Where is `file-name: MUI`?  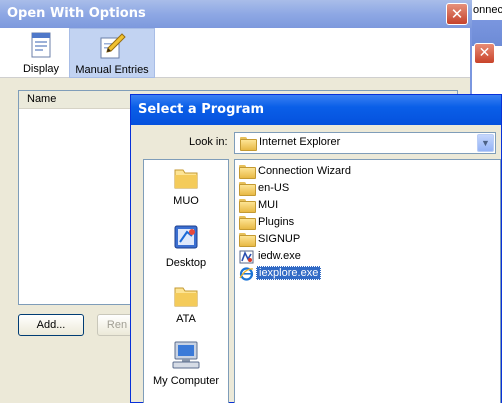 file-name: MUI is located at coordinates (268, 205).